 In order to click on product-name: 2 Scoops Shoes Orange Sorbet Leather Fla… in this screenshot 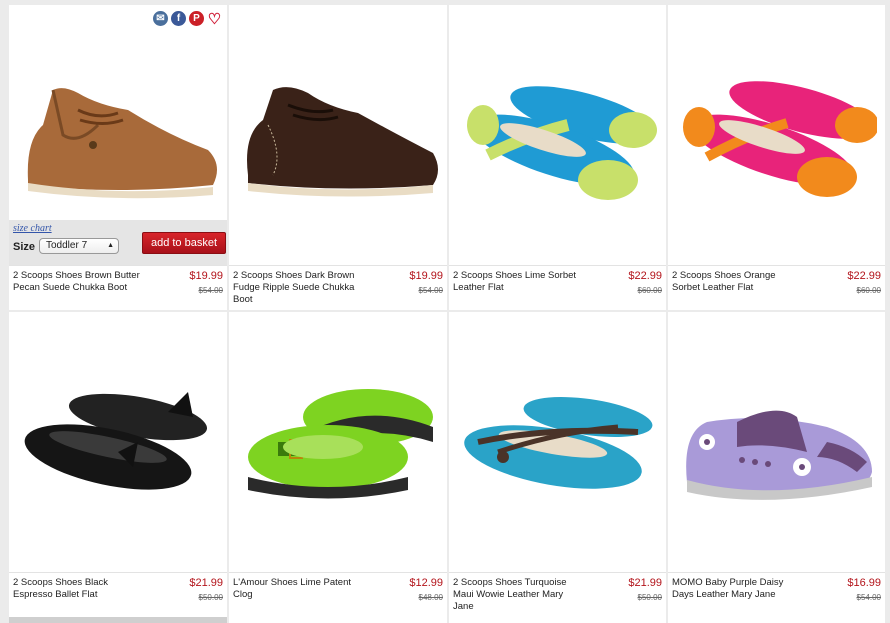, I will do `click(738, 282)`.